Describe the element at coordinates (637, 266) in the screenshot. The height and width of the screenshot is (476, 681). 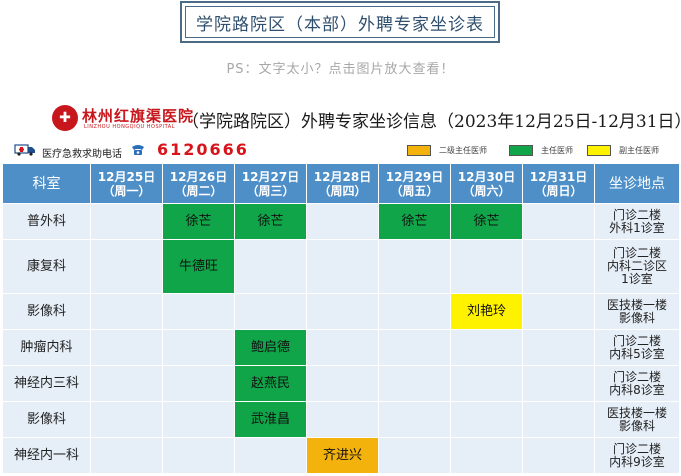
I see `location-cell: 门诊二楼 内科二诊区 1诊室` at that location.